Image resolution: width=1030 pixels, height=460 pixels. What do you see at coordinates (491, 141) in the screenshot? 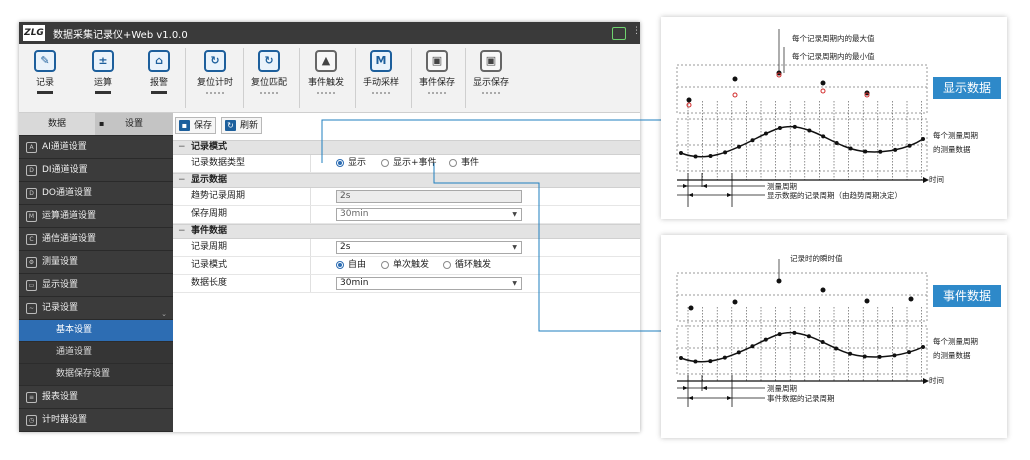
I see `connector-display` at bounding box center [491, 141].